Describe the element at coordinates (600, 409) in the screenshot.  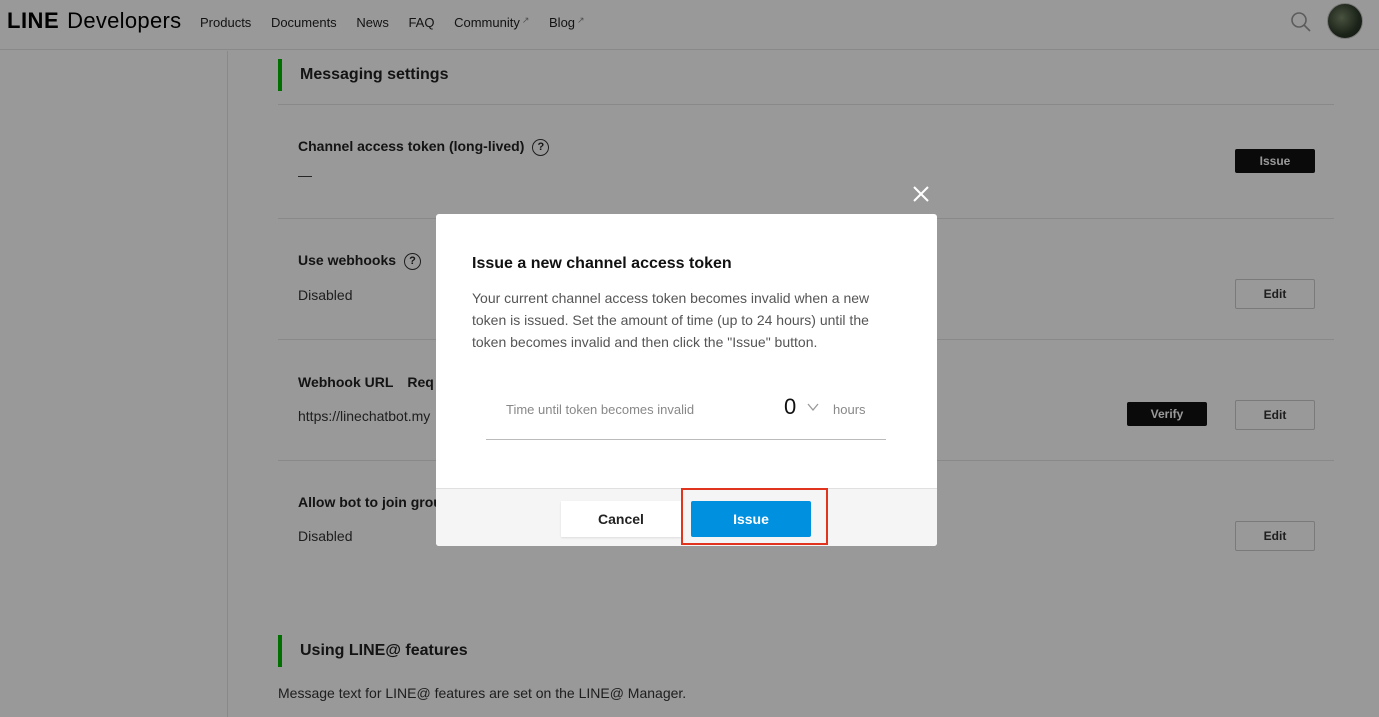
I see `expiry-field-label: Time until token becomes invalid` at that location.